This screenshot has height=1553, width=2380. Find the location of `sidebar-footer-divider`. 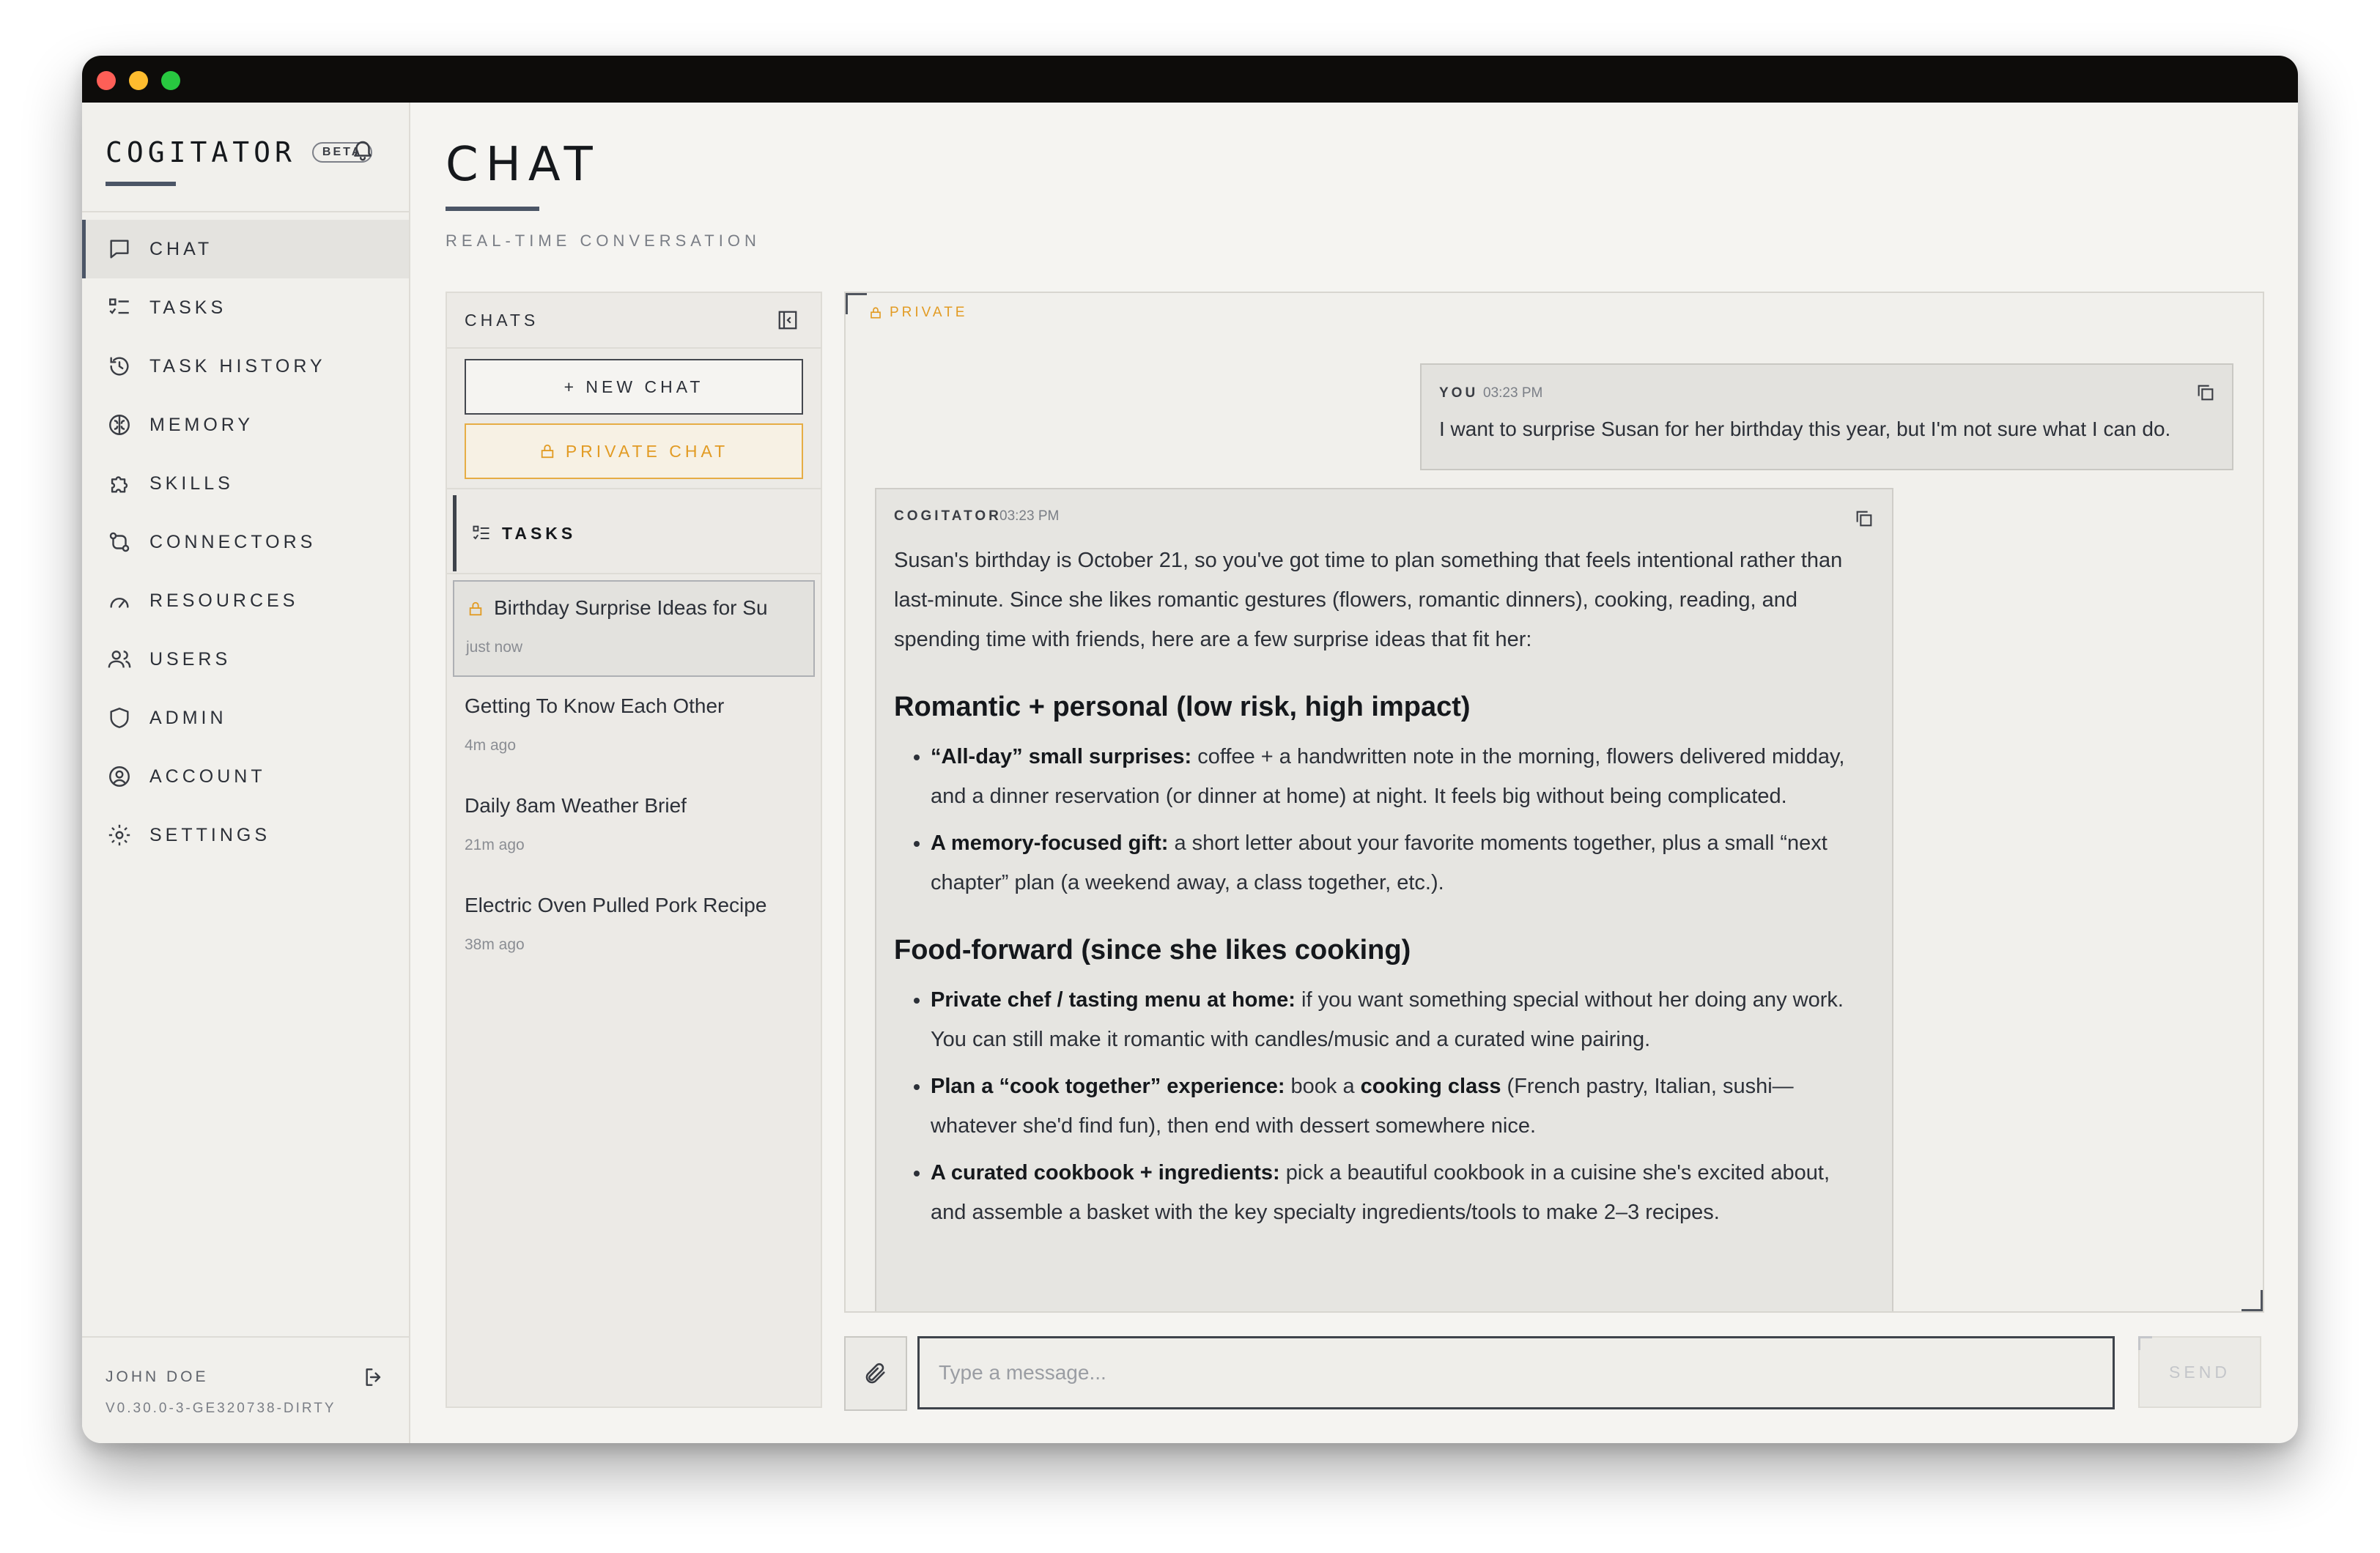

sidebar-footer-divider is located at coordinates (245, 1337).